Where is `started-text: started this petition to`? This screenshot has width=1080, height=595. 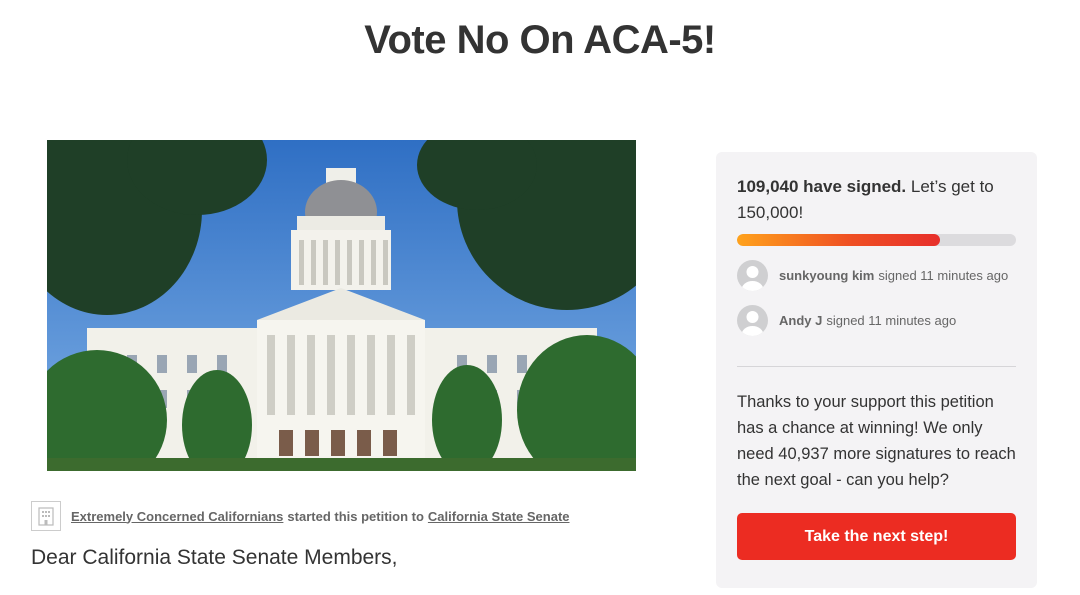 started-text: started this petition to is located at coordinates (355, 516).